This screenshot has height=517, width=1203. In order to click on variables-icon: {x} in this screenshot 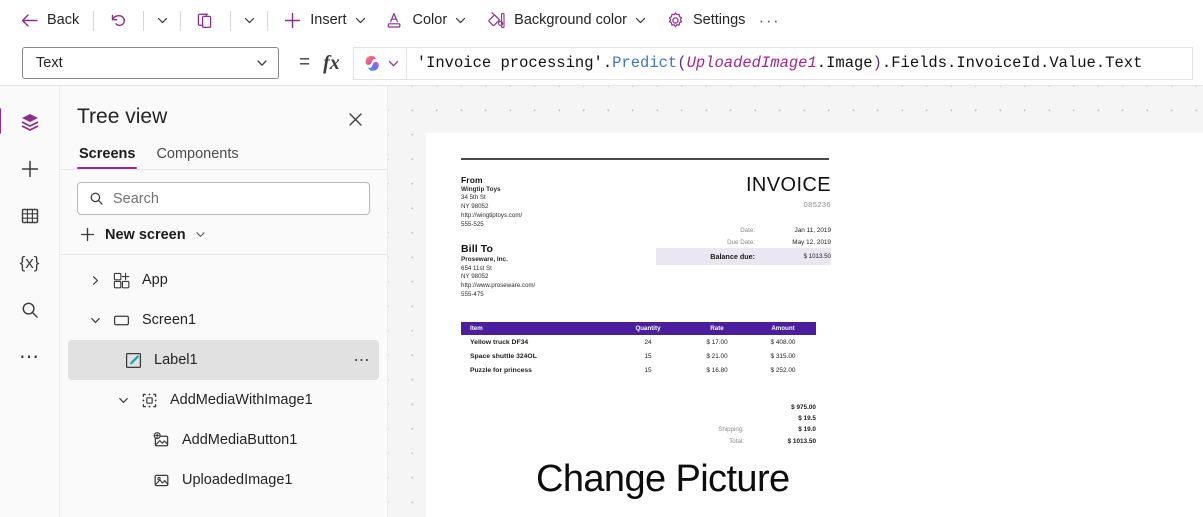, I will do `click(29, 262)`.